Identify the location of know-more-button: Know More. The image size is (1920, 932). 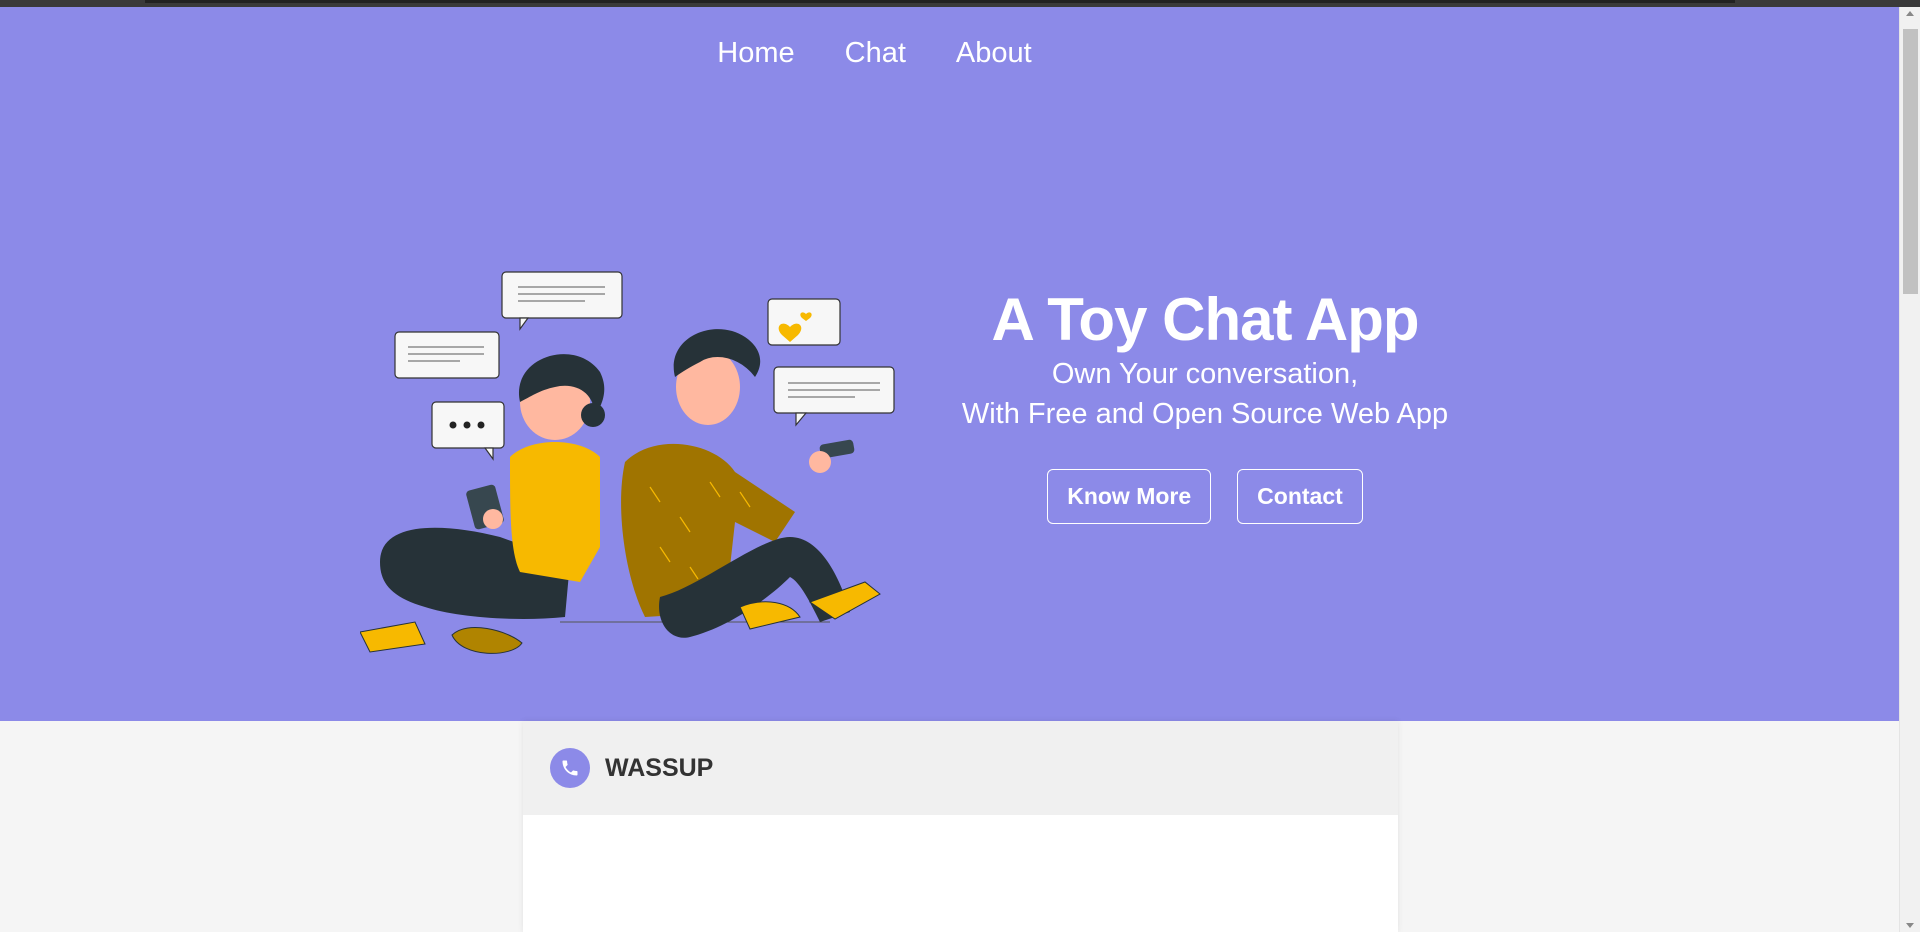
(1129, 496).